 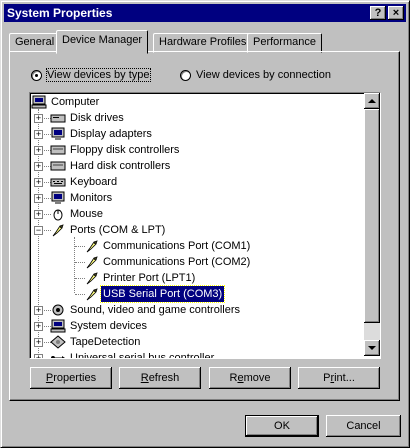 I want to click on tab-performance: Performance, so click(x=284, y=43).